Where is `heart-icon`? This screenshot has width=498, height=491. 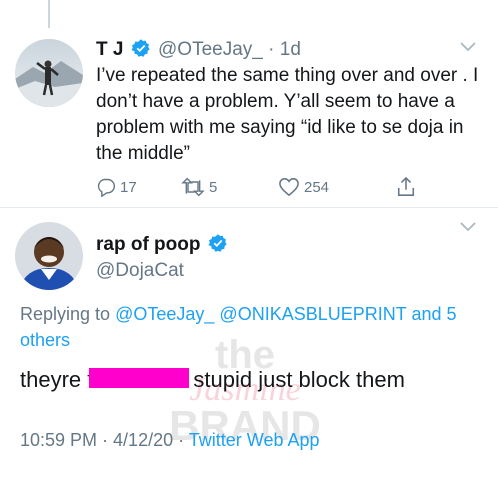 heart-icon is located at coordinates (289, 187).